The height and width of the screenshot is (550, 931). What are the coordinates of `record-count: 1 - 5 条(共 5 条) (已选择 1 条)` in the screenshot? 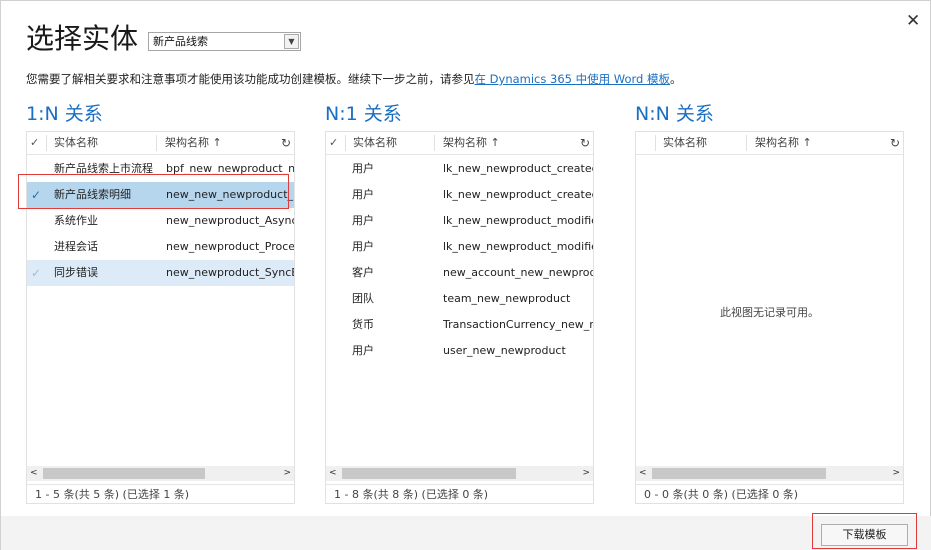 It's located at (160, 494).